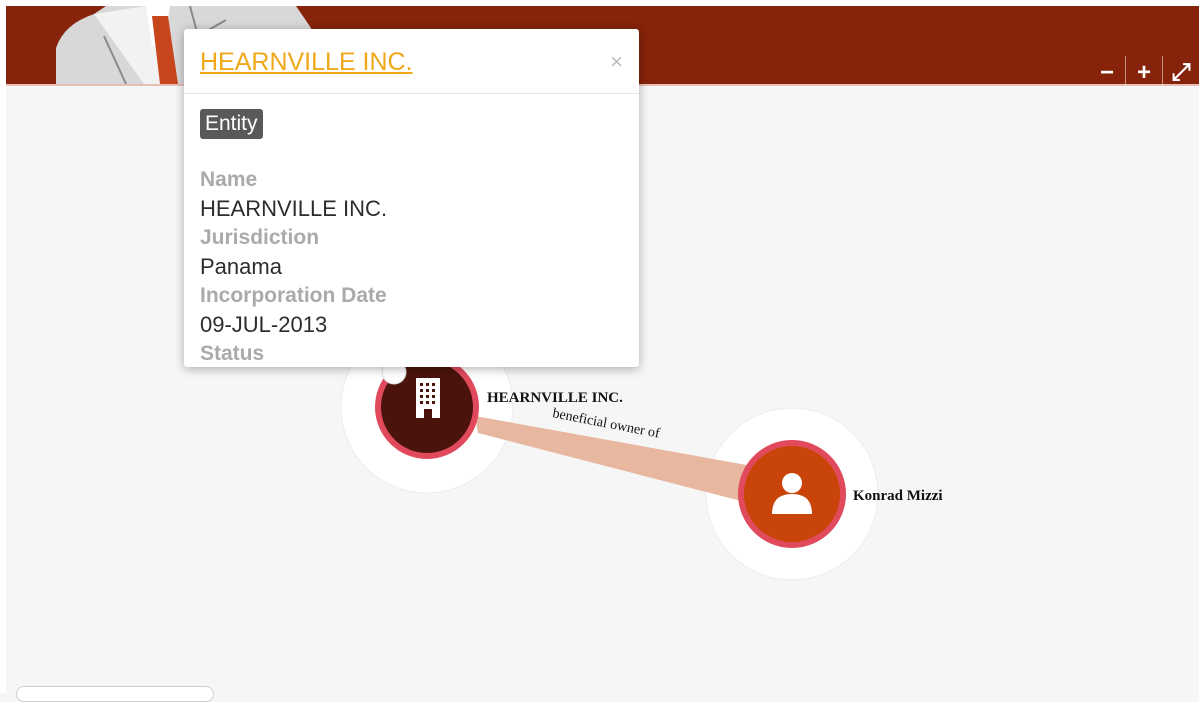  I want to click on field-label-jurisdiction: Jurisdiction, so click(260, 237).